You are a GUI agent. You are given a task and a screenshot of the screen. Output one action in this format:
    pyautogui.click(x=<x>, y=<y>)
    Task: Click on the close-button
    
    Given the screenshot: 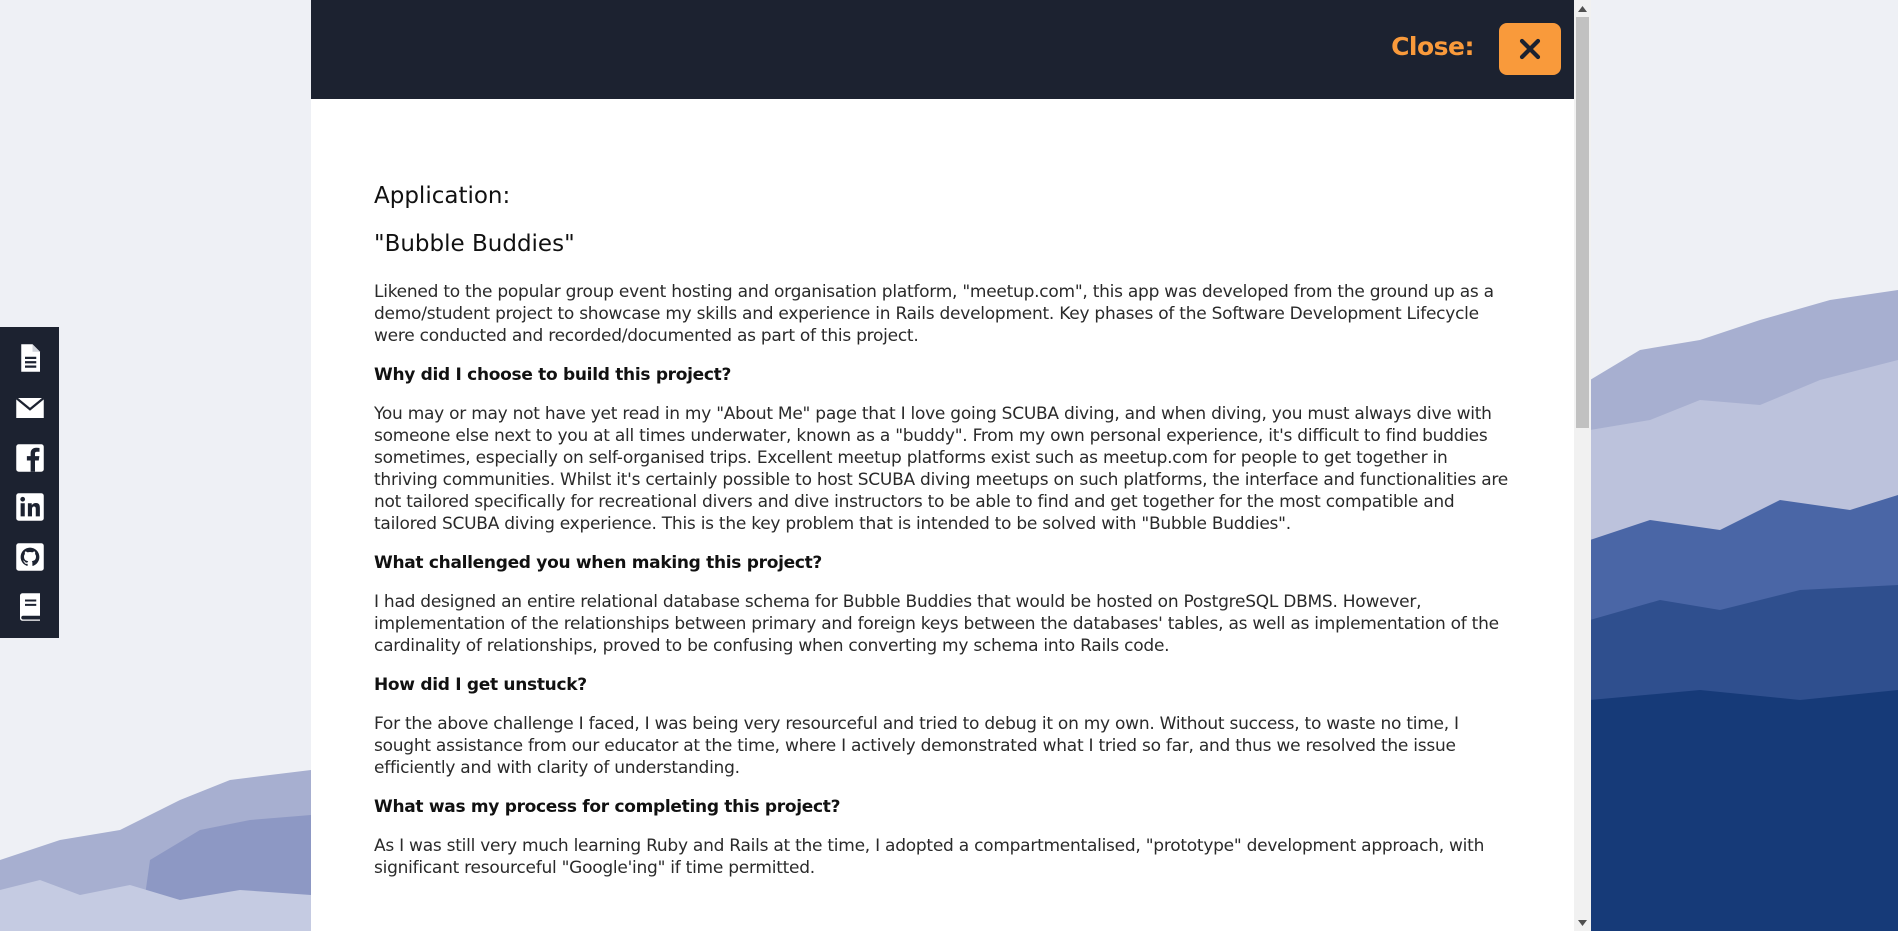 What is the action you would take?
    pyautogui.click(x=1530, y=49)
    